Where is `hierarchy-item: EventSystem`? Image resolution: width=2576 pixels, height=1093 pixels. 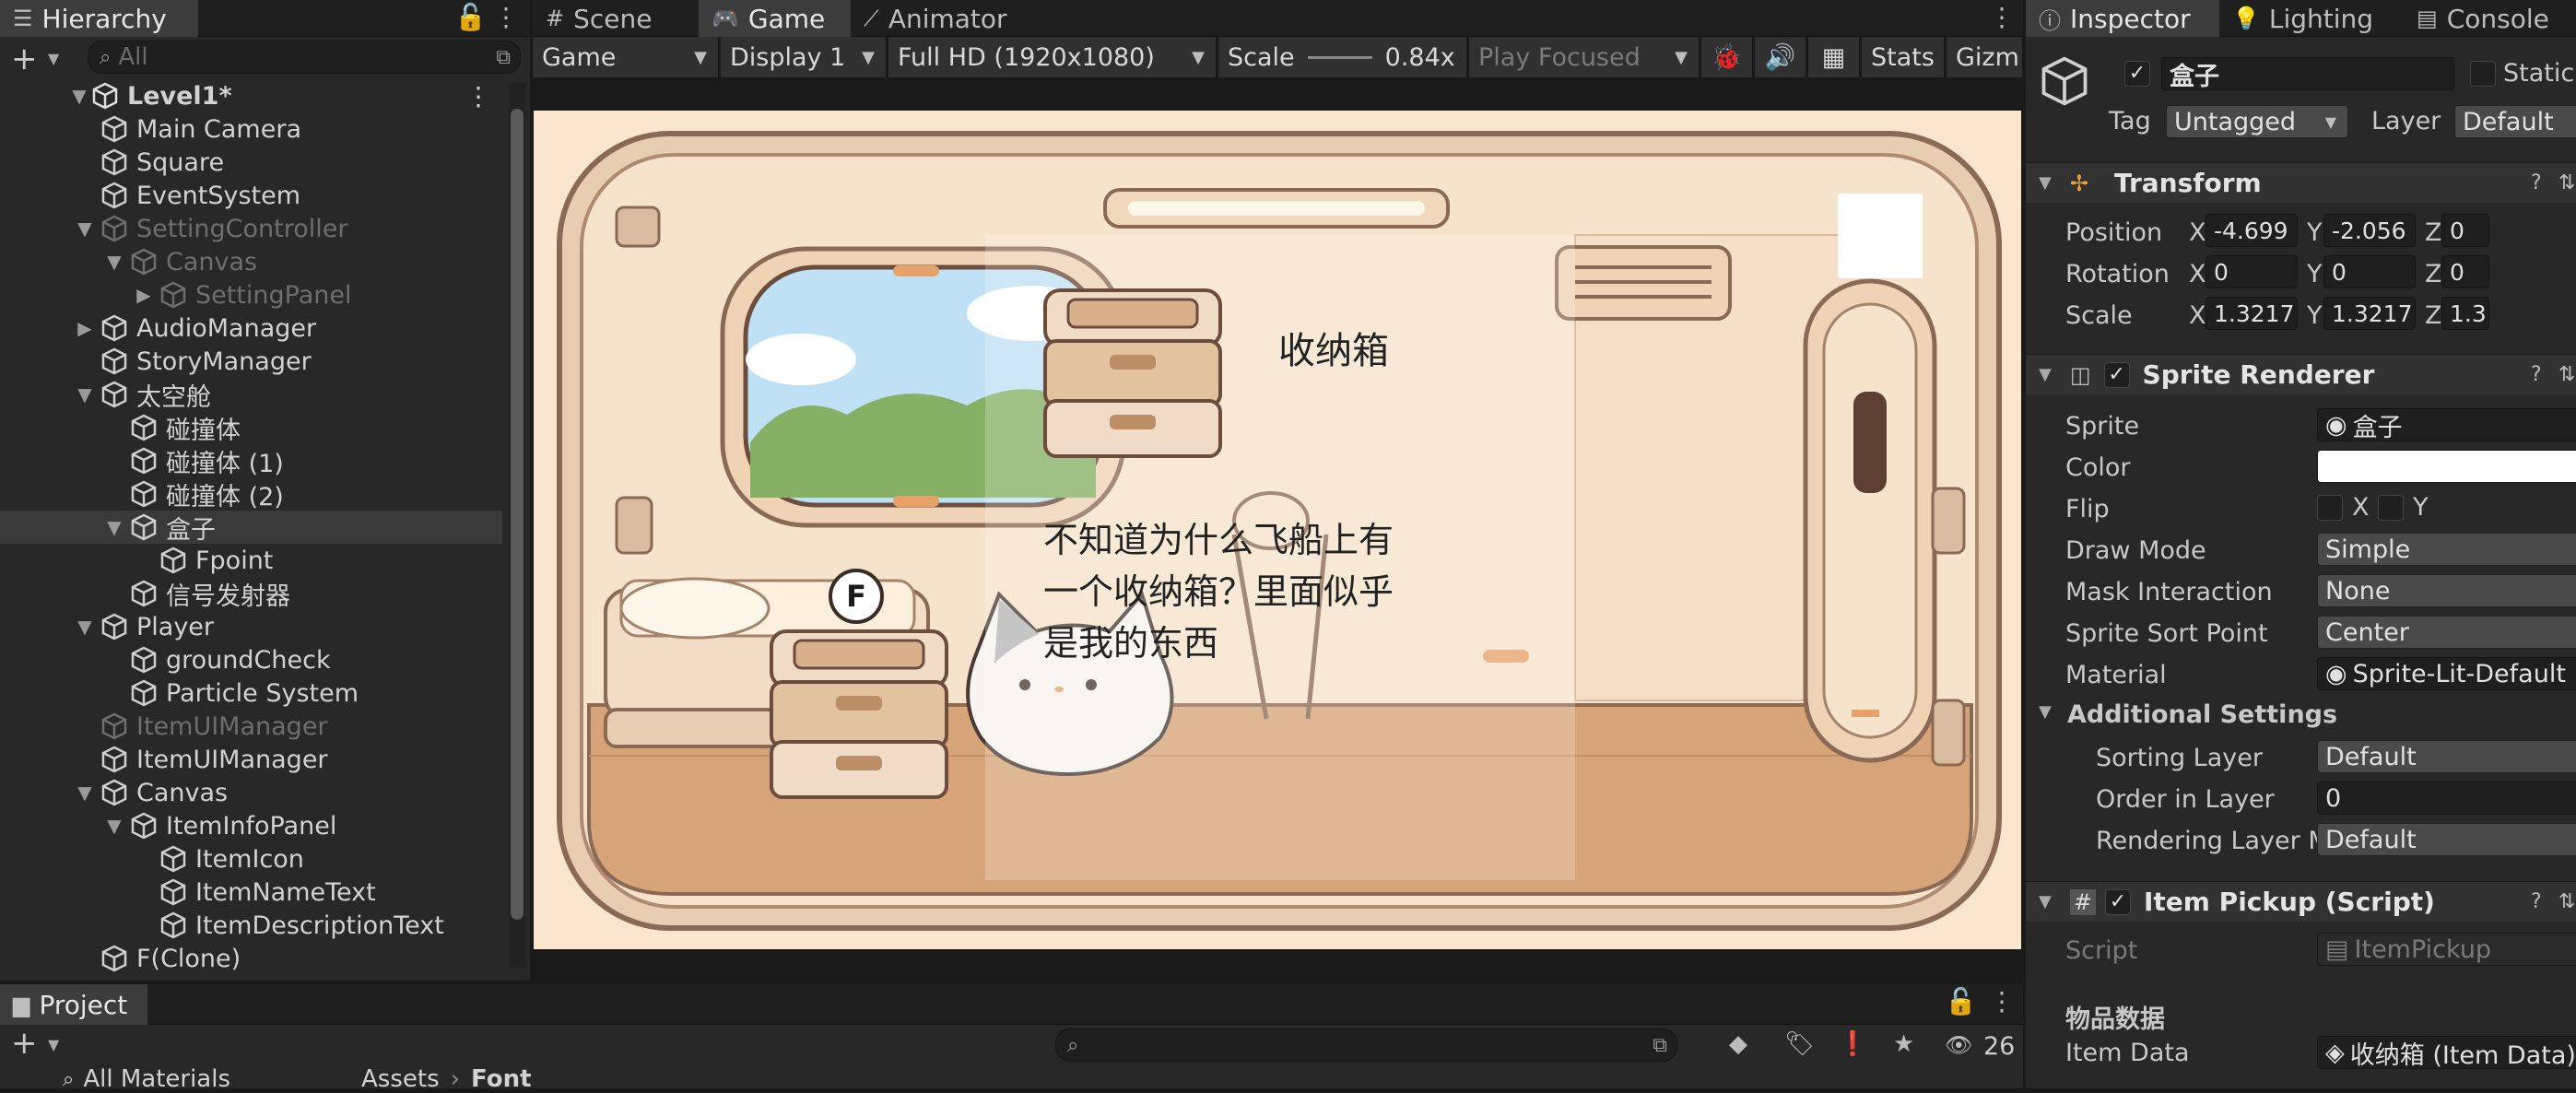 hierarchy-item: EventSystem is located at coordinates (251, 195).